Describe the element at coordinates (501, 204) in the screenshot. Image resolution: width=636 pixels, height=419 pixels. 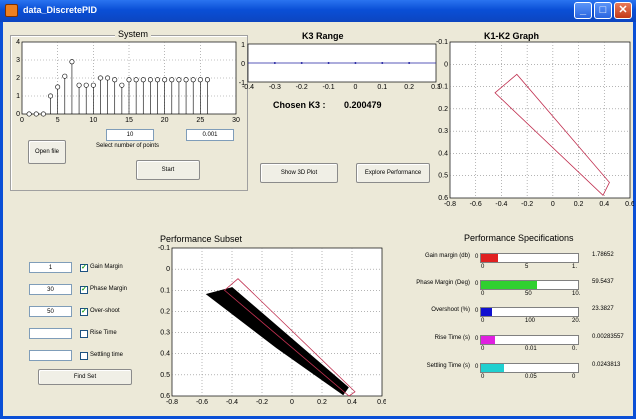
I see `k1k2-x-tick: -0.4` at that location.